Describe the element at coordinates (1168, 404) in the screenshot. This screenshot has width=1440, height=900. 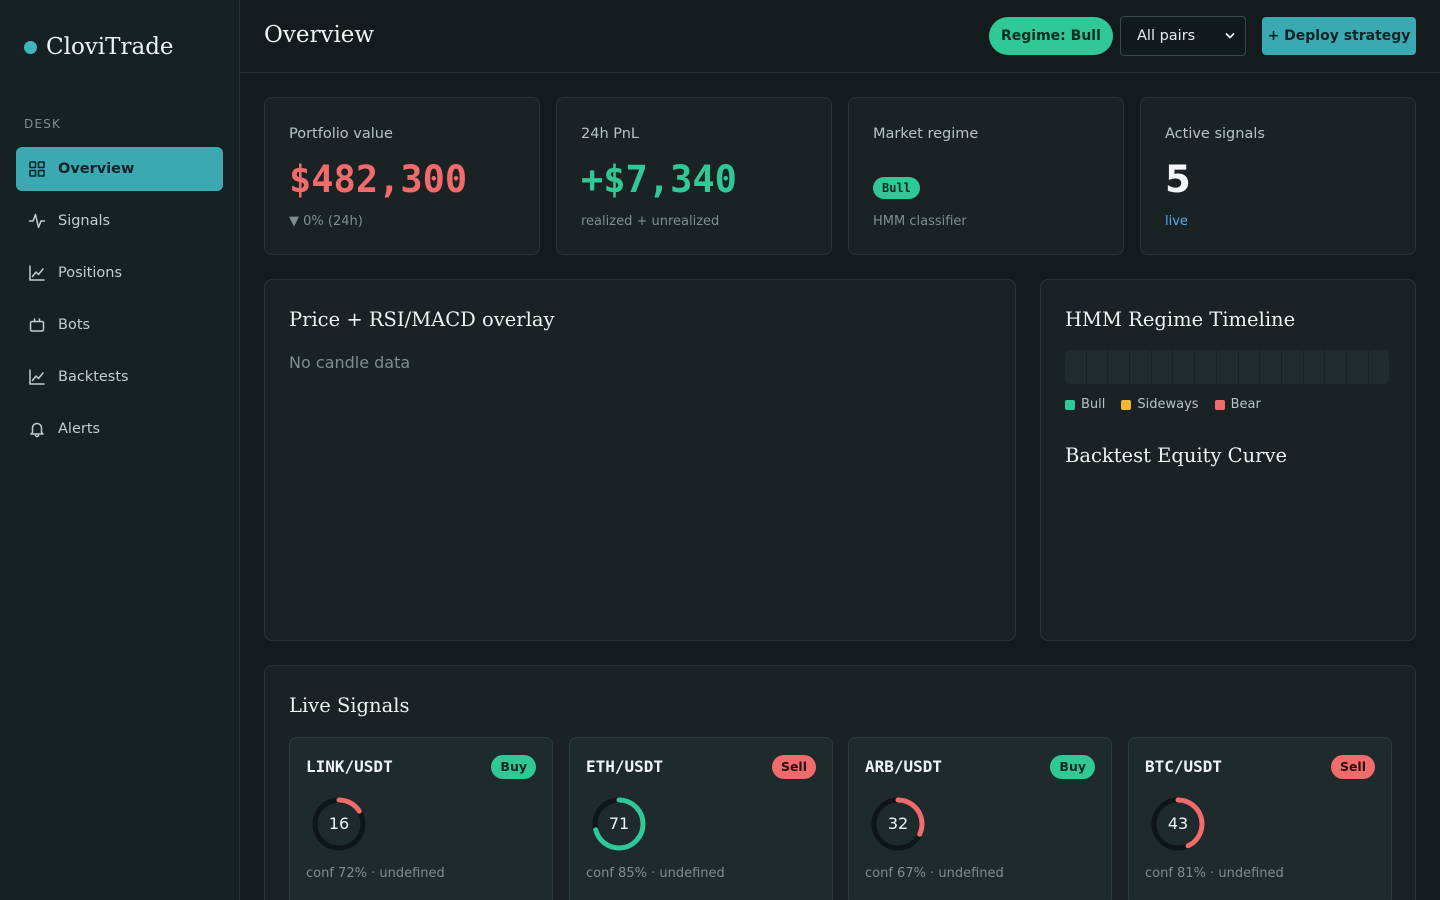
I see `legend-label: Sideways` at that location.